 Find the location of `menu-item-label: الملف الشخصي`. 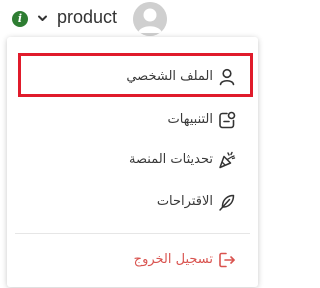

menu-item-label: الملف الشخصي is located at coordinates (169, 76).